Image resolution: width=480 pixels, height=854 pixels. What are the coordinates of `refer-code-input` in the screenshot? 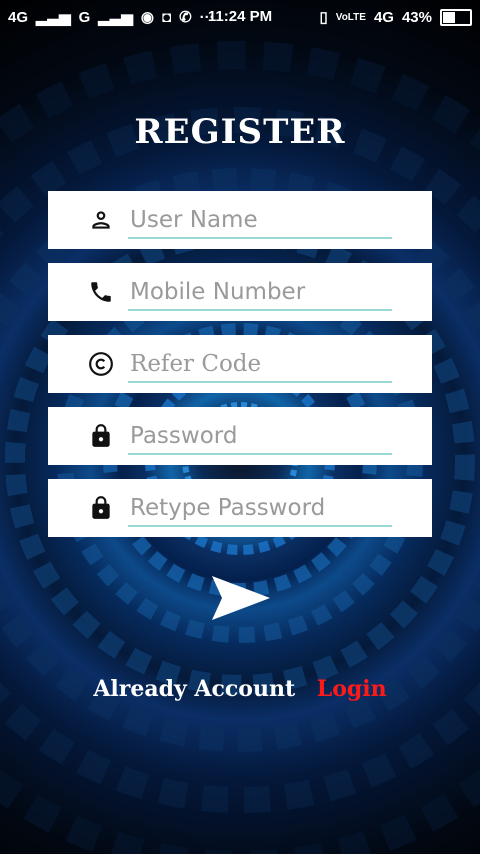 It's located at (260, 365).